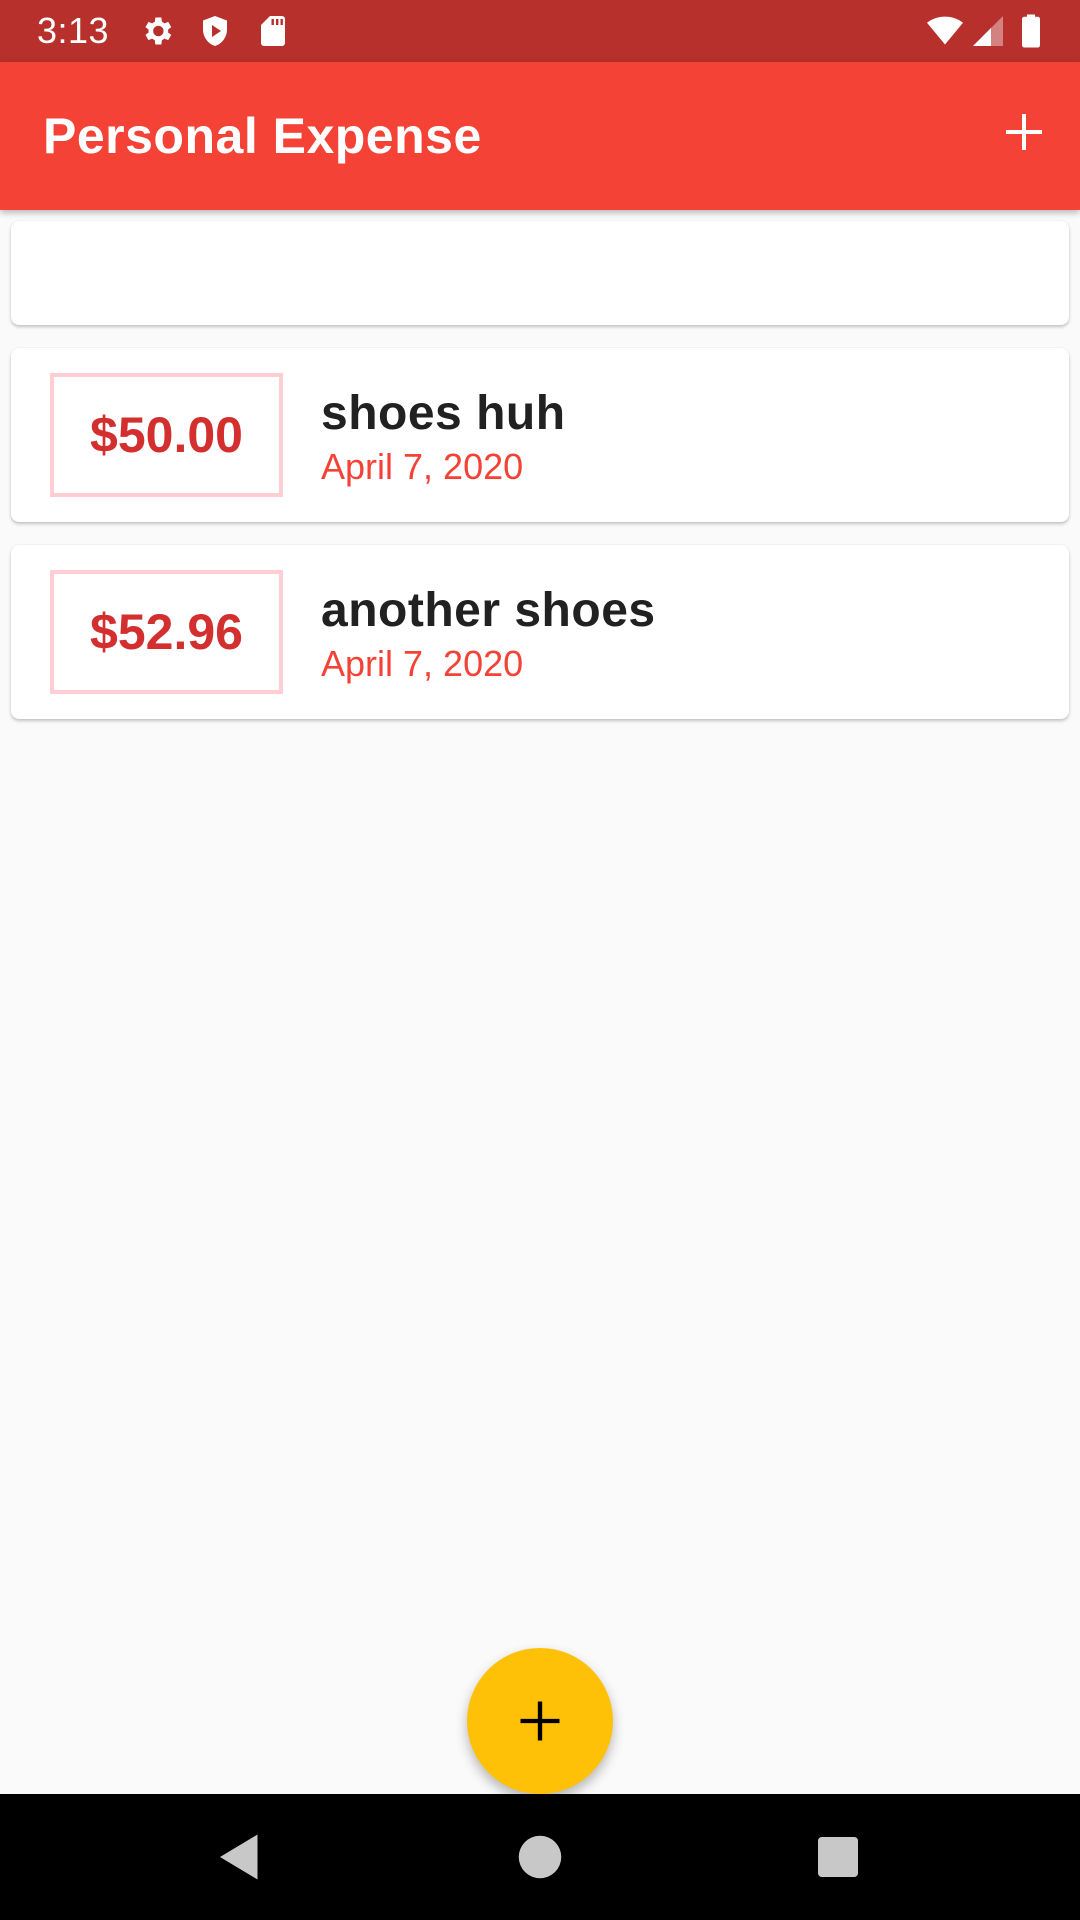 The height and width of the screenshot is (1920, 1080). I want to click on settings-icon, so click(157, 31).